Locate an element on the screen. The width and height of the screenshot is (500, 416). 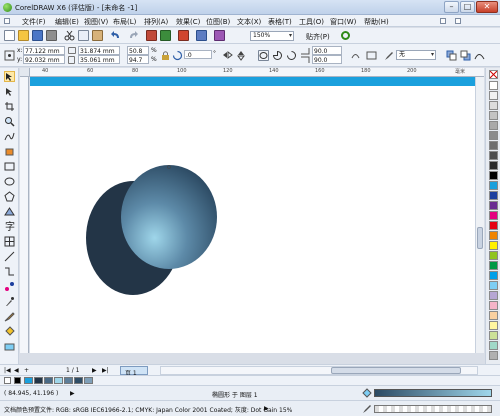
status-arrow-icon: ▶ is located at coordinates (72, 393).